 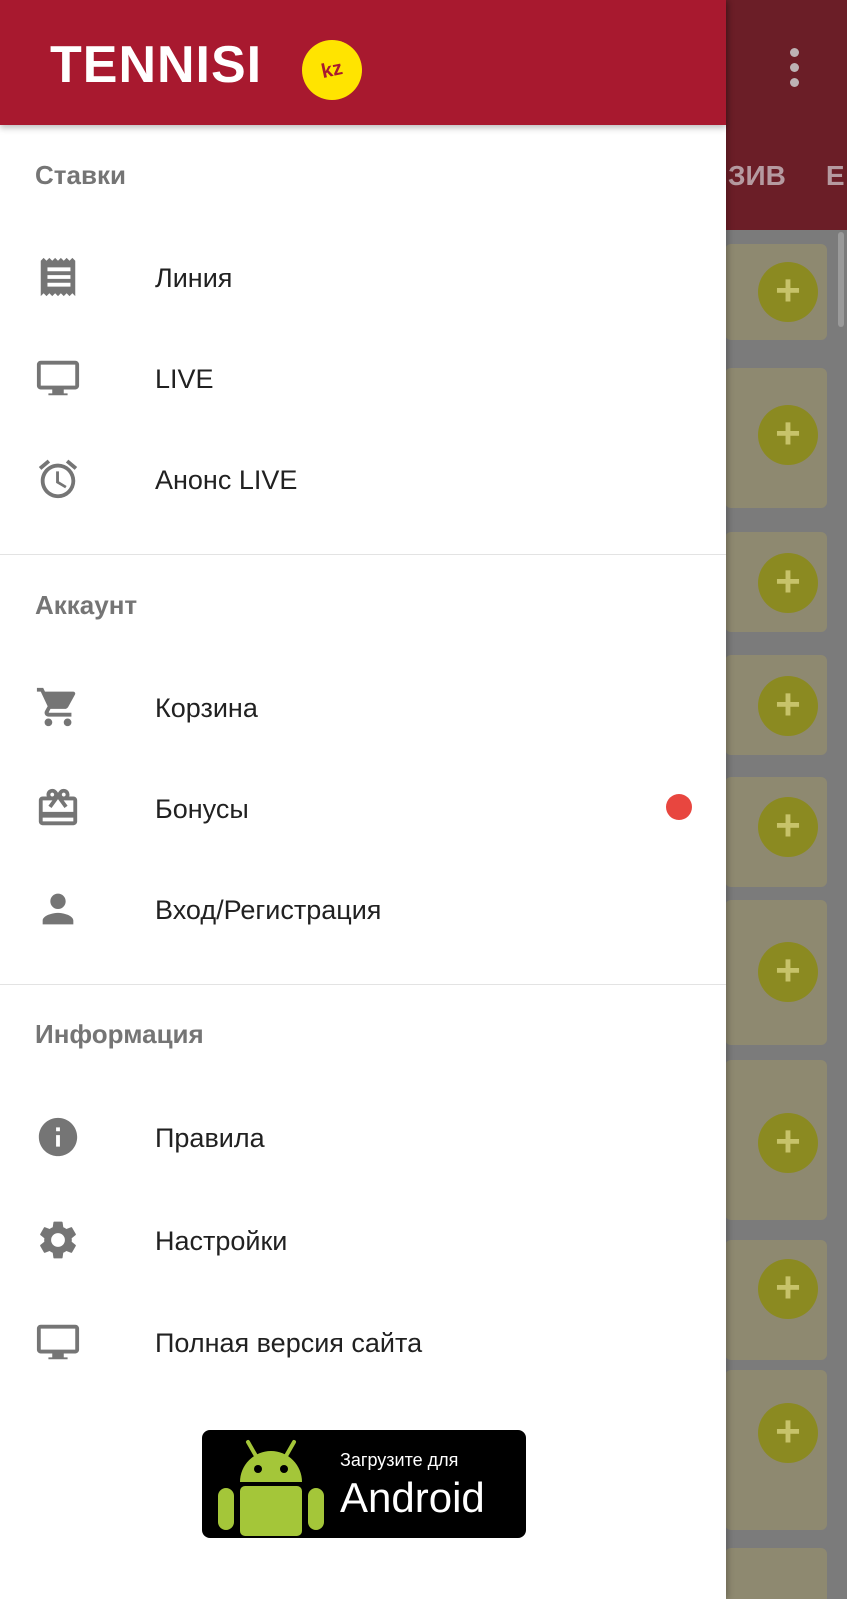 I want to click on menu-item-label: Анонс LIVE, so click(x=226, y=480).